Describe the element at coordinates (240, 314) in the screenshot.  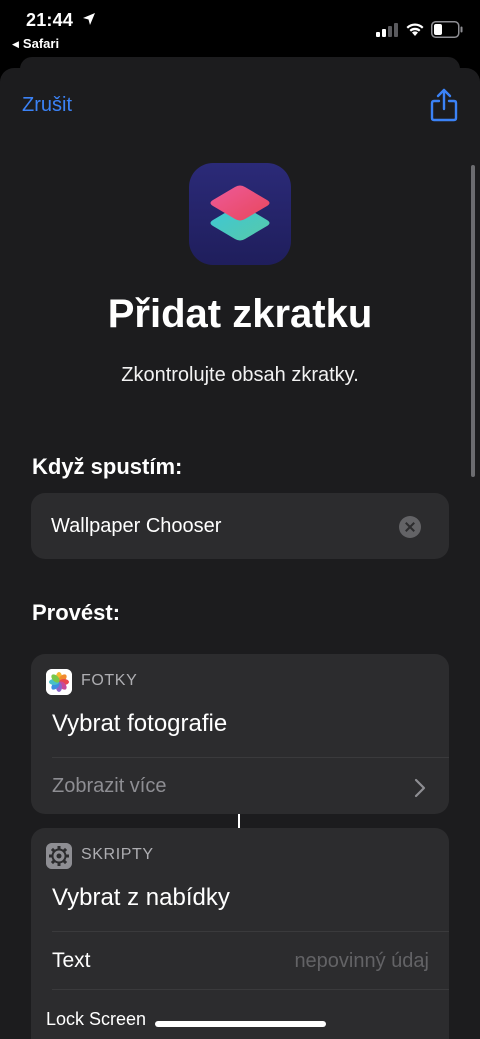
I see `page-title: Přidat zkratku` at that location.